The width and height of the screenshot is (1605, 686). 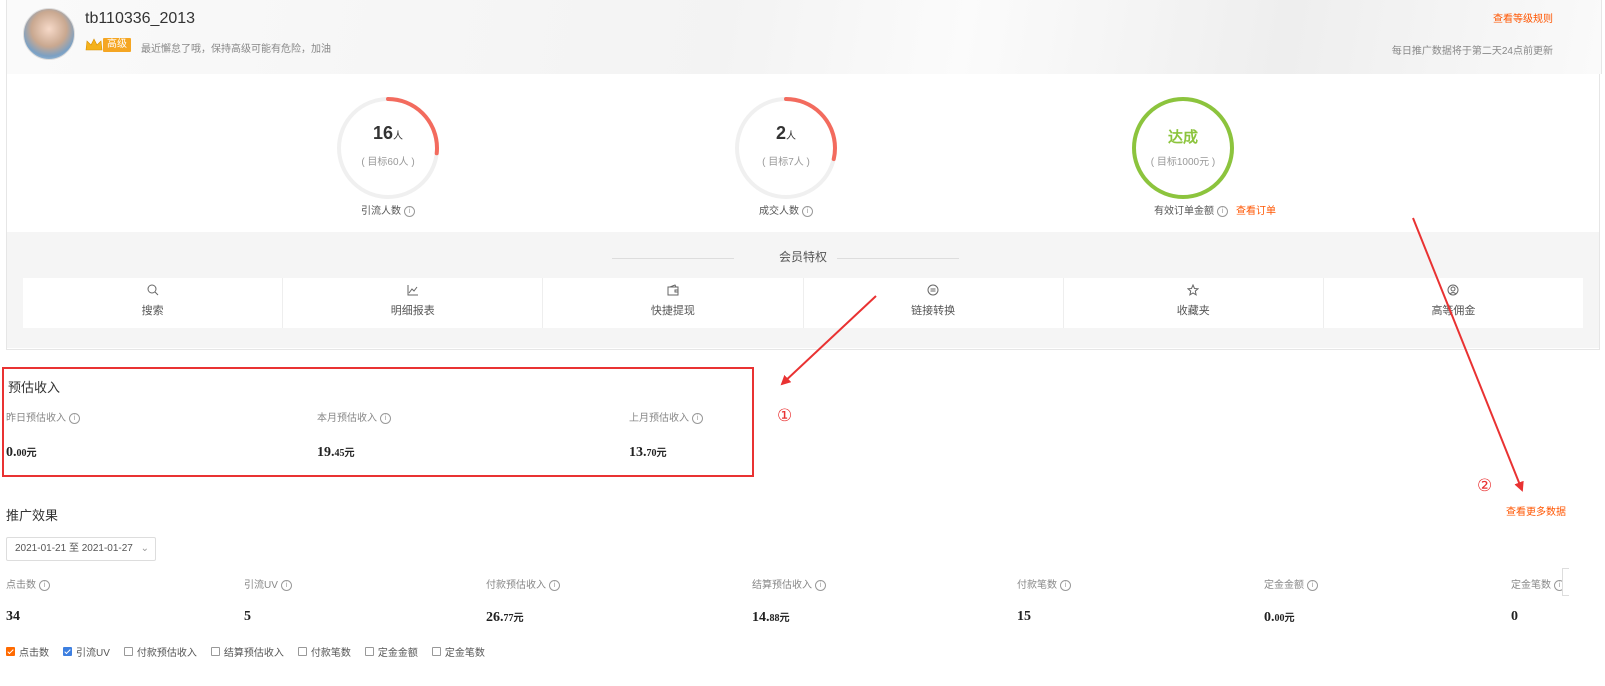 I want to click on metric-deposit-orders: 定金笔数 i 0, so click(x=1538, y=600).